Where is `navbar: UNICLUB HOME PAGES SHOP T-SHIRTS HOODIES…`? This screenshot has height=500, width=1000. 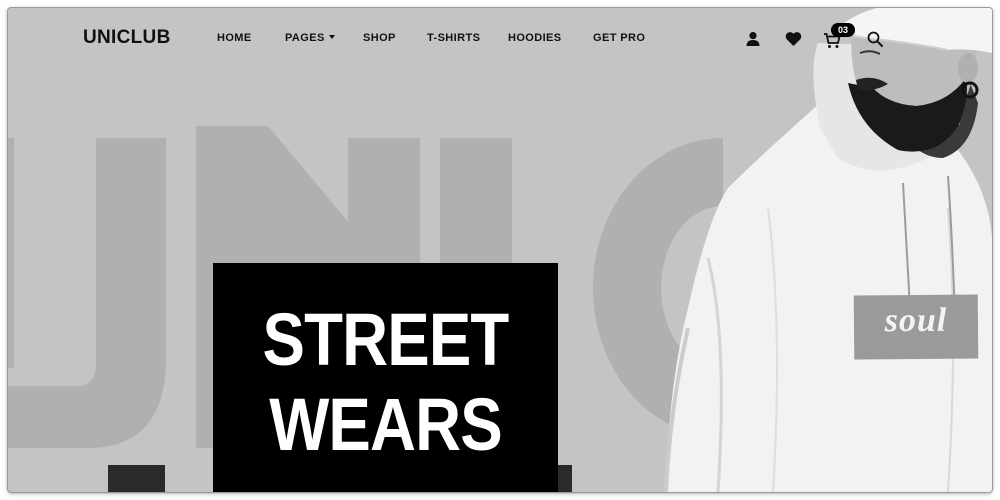
navbar: UNICLUB HOME PAGES SHOP T-SHIRTS HOODIES… is located at coordinates (500, 39).